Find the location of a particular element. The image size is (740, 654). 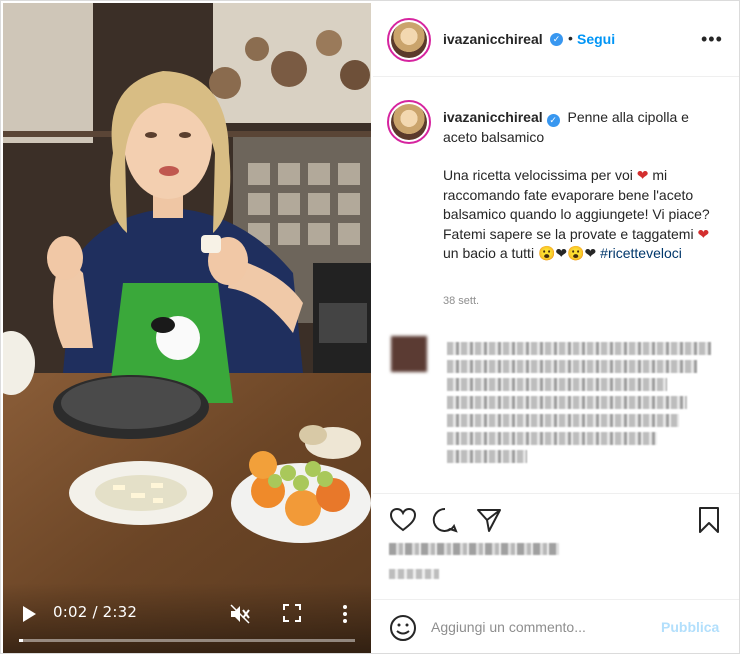

like-heart-icon is located at coordinates (403, 520).